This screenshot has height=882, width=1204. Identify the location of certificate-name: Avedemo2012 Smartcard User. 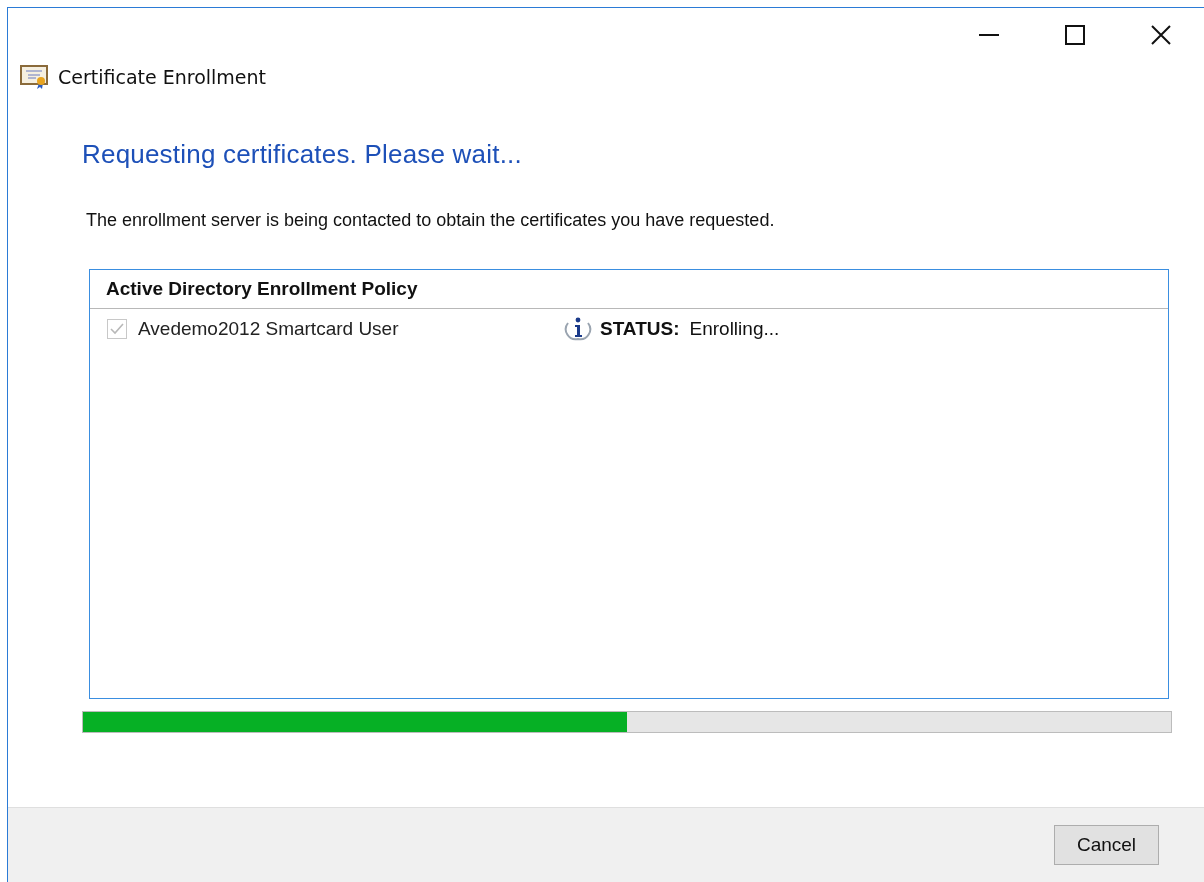
(269, 329).